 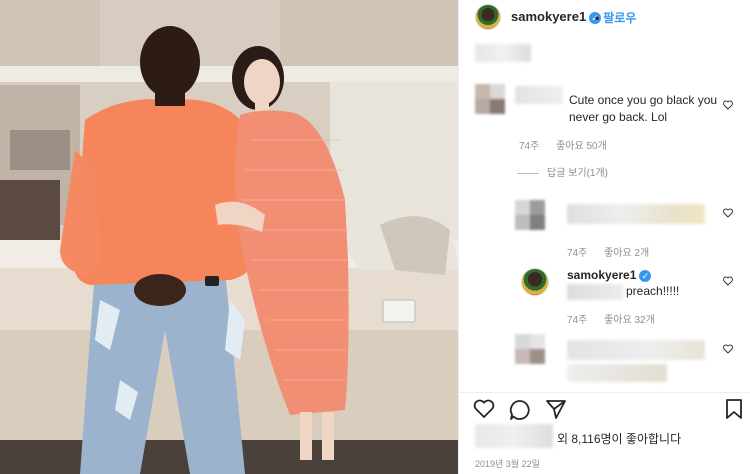 I want to click on share-icon, so click(x=556, y=409).